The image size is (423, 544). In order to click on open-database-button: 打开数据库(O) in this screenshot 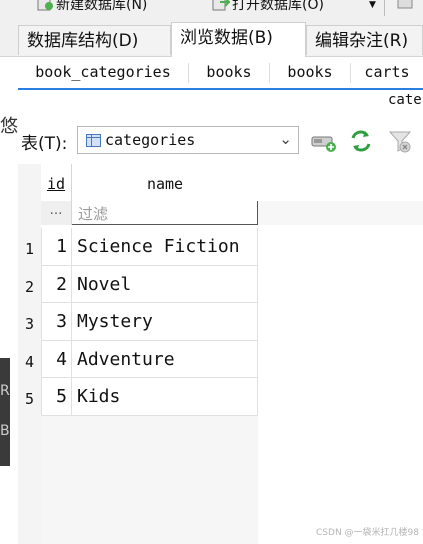, I will do `click(268, 7)`.